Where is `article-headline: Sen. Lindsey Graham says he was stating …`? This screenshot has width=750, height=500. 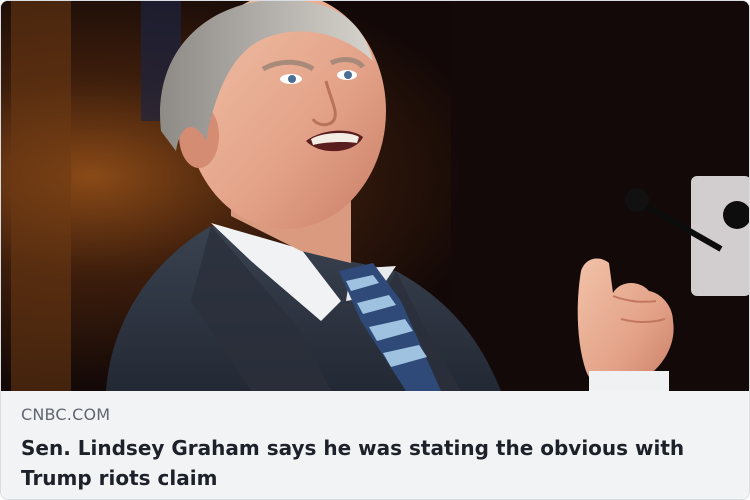
article-headline: Sen. Lindsey Graham says he was stating … is located at coordinates (376, 463).